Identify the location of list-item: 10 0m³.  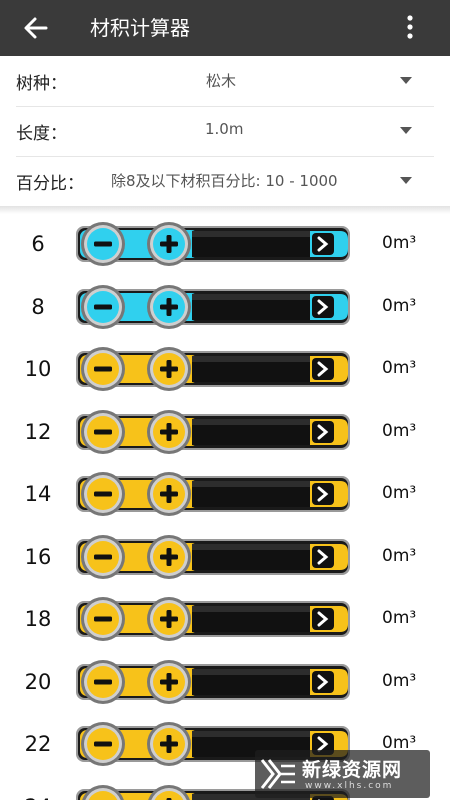
(225, 369).